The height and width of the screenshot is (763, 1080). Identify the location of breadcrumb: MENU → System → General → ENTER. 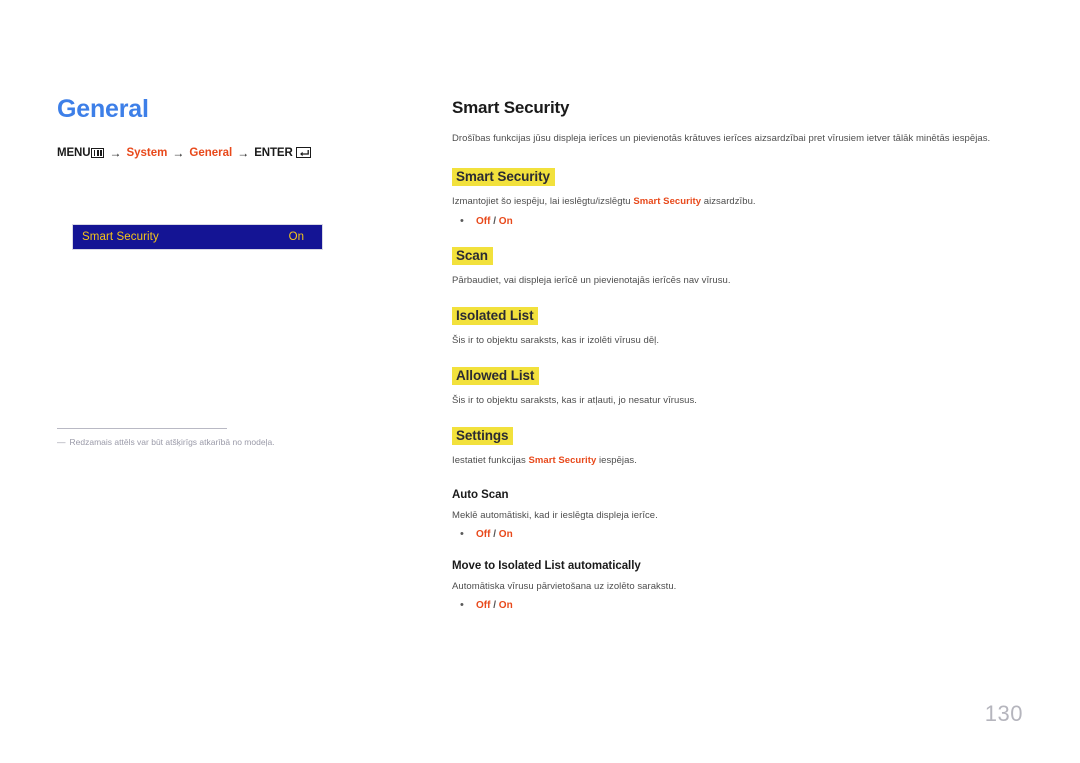
(222, 153).